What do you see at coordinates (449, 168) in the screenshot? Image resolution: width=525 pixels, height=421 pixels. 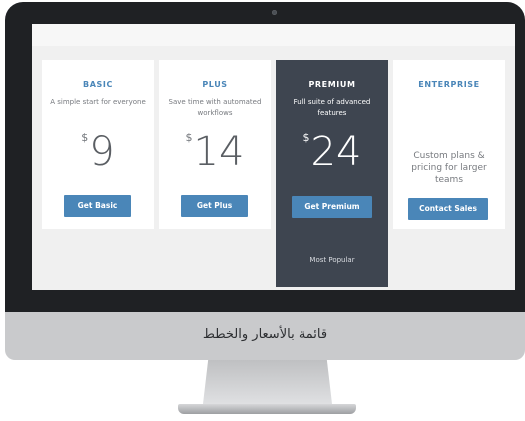 I see `plan-description: Custom plans & pricing for larger teams` at bounding box center [449, 168].